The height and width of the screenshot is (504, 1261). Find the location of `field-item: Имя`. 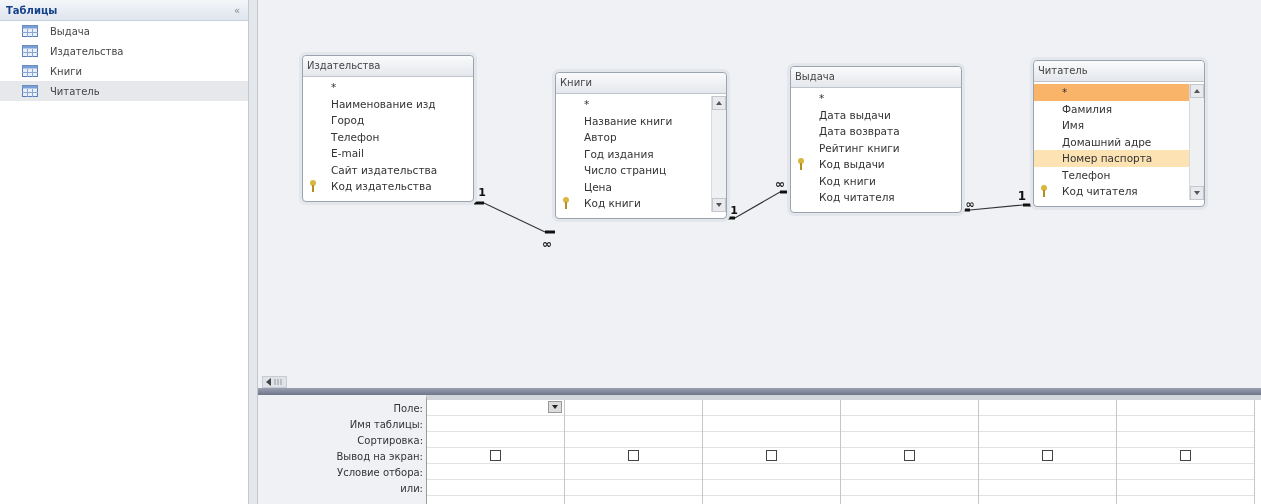

field-item: Имя is located at coordinates (1111, 125).